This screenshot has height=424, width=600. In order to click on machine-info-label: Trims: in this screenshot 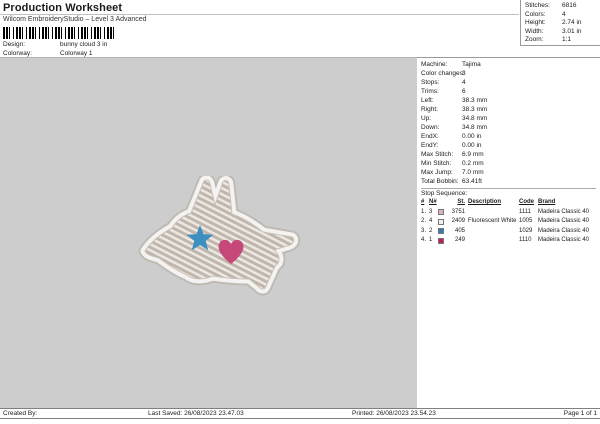, I will do `click(430, 91)`.